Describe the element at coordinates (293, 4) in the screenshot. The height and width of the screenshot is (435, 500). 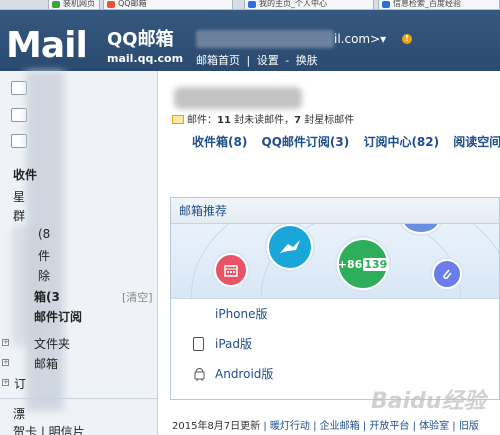
I see `tab-label: 我的主页_个人中心` at that location.